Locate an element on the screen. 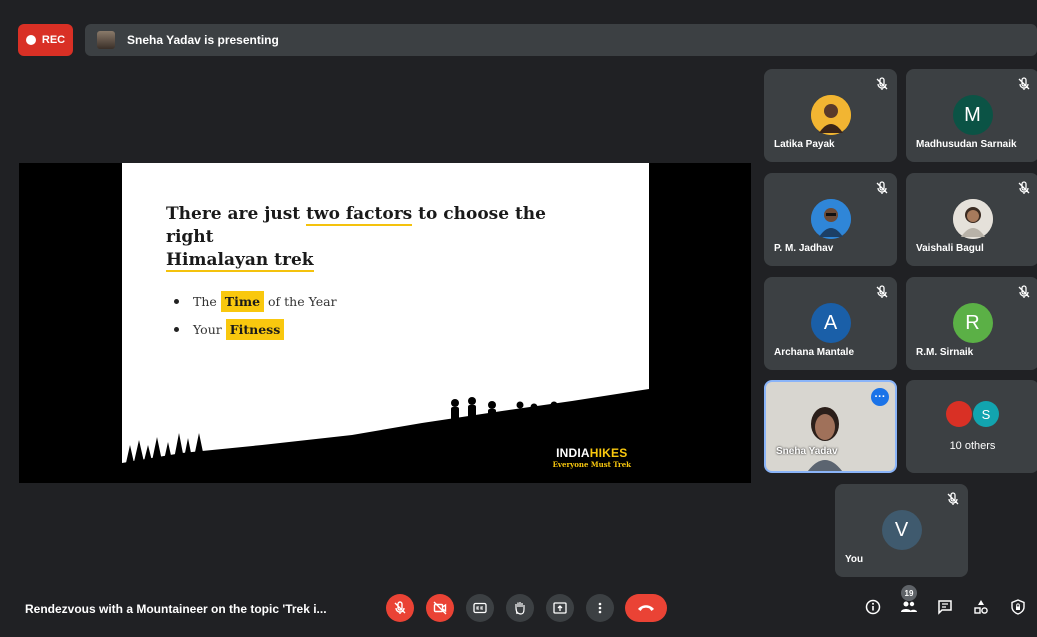 The width and height of the screenshot is (1037, 637). recording-label: REC is located at coordinates (53, 40).